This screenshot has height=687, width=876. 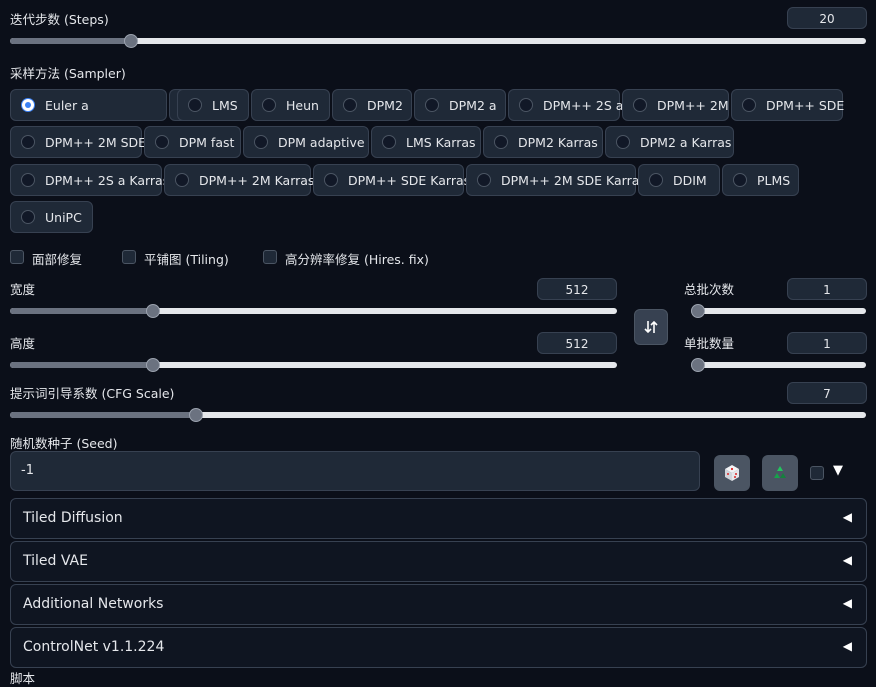 What do you see at coordinates (778, 365) in the screenshot?
I see `batch-size-slider` at bounding box center [778, 365].